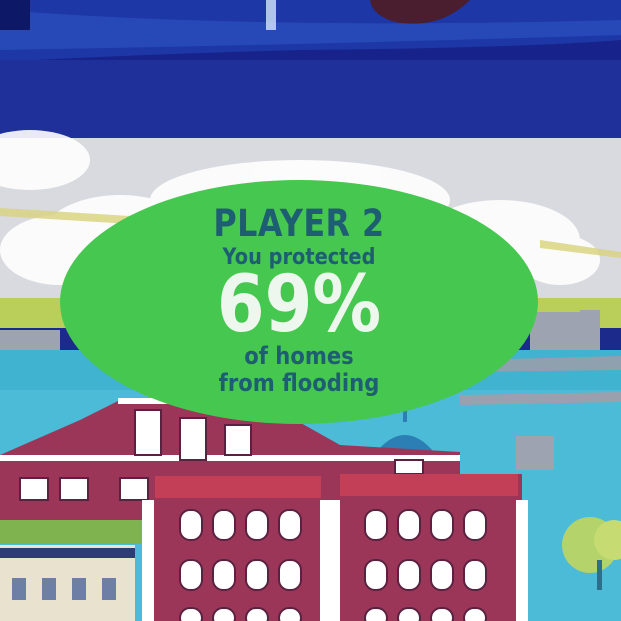 The image size is (621, 621). I want to click on homes-text: of homes, so click(299, 356).